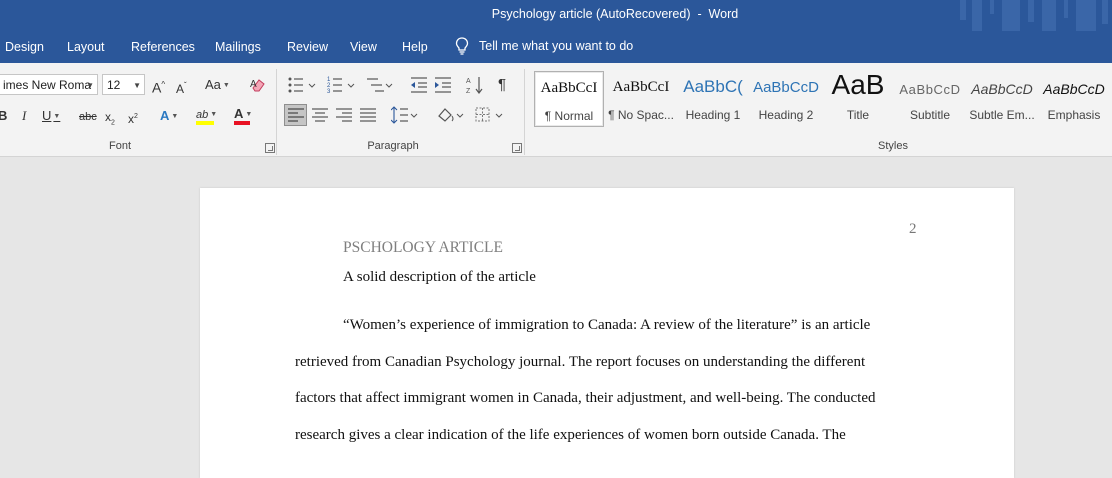 Image resolution: width=1112 pixels, height=478 pixels. What do you see at coordinates (158, 86) in the screenshot?
I see `grow-font-button: A^` at bounding box center [158, 86].